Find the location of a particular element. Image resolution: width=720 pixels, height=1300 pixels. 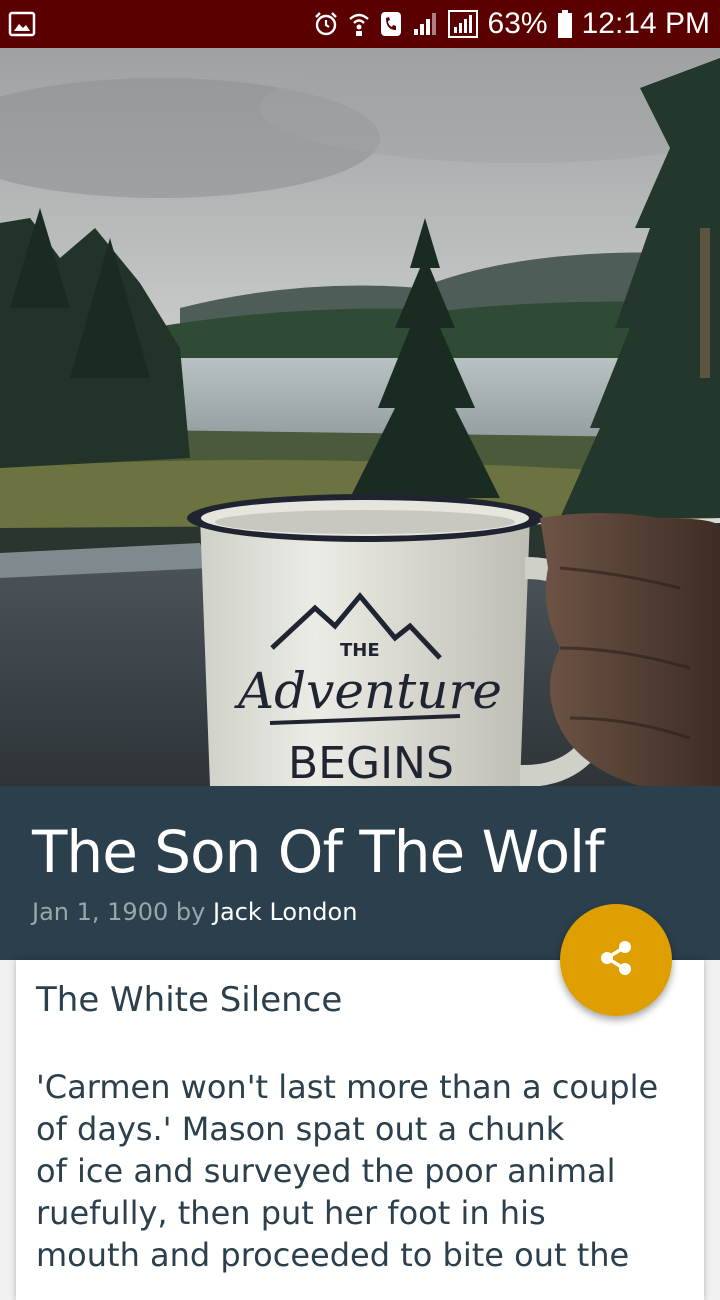

wifi-call-icon is located at coordinates (359, 24).